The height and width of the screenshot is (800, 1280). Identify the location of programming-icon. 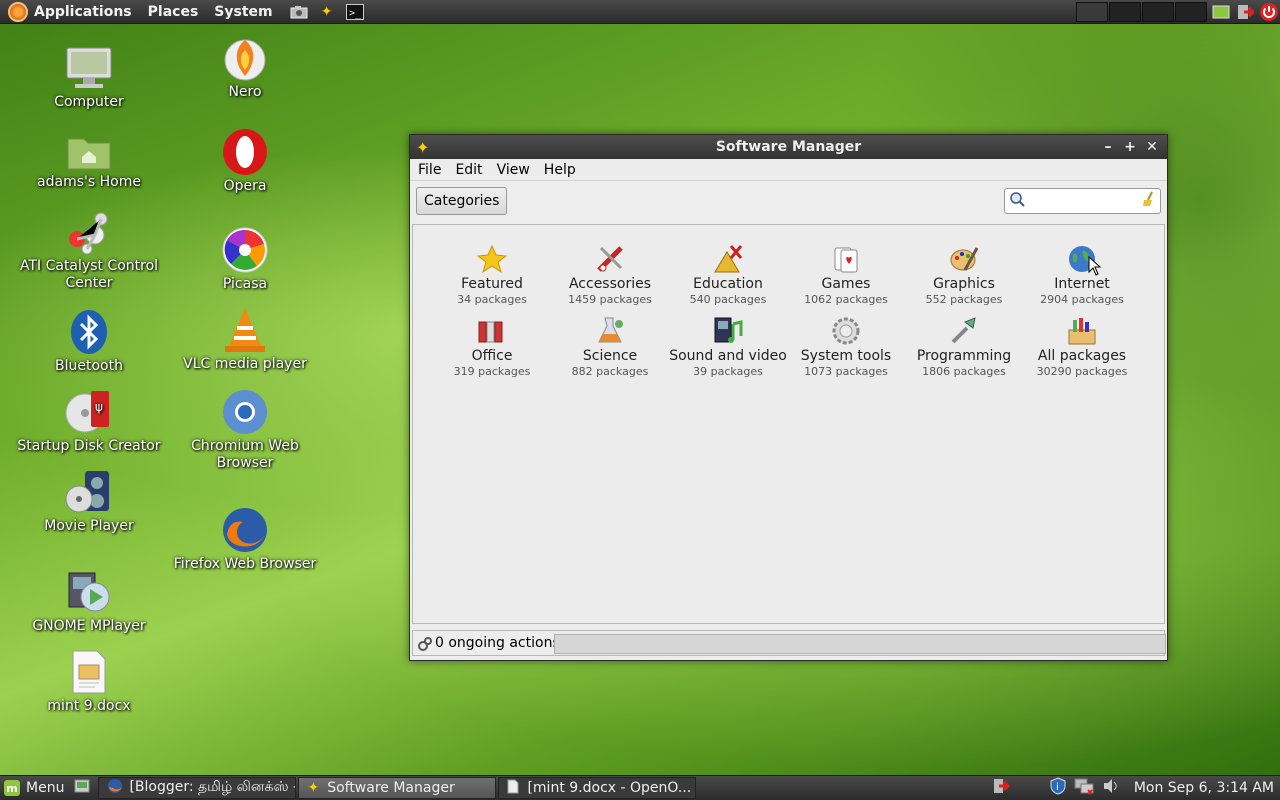
(964, 331).